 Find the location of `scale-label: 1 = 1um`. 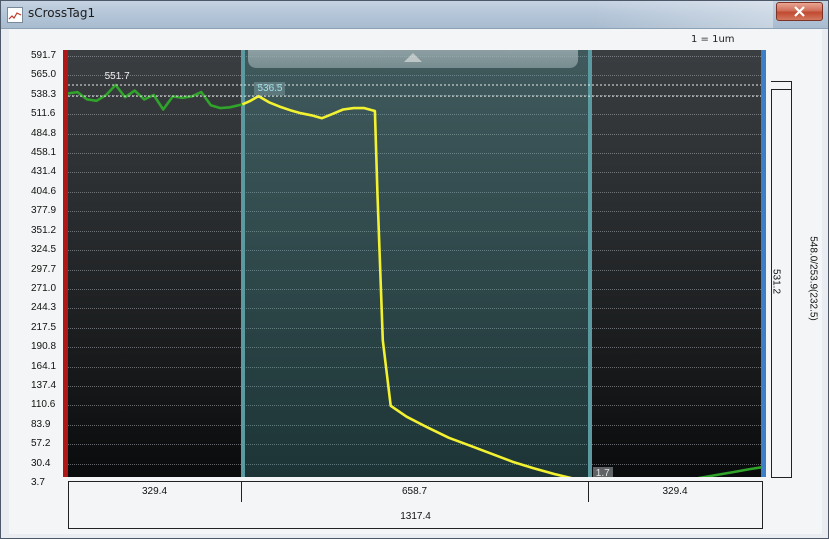

scale-label: 1 = 1um is located at coordinates (713, 39).